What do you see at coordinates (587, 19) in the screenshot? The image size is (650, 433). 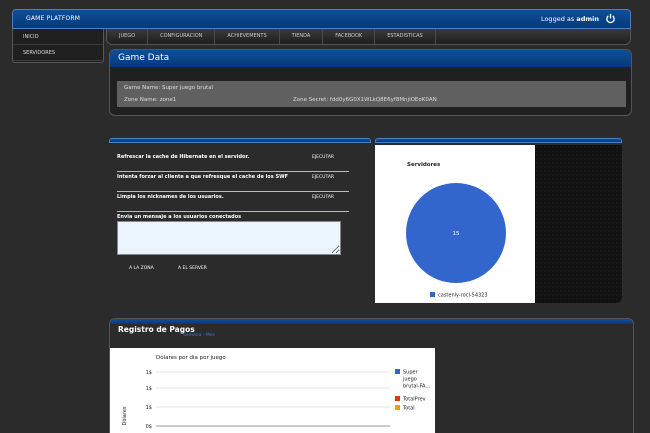 I see `username: admin` at bounding box center [587, 19].